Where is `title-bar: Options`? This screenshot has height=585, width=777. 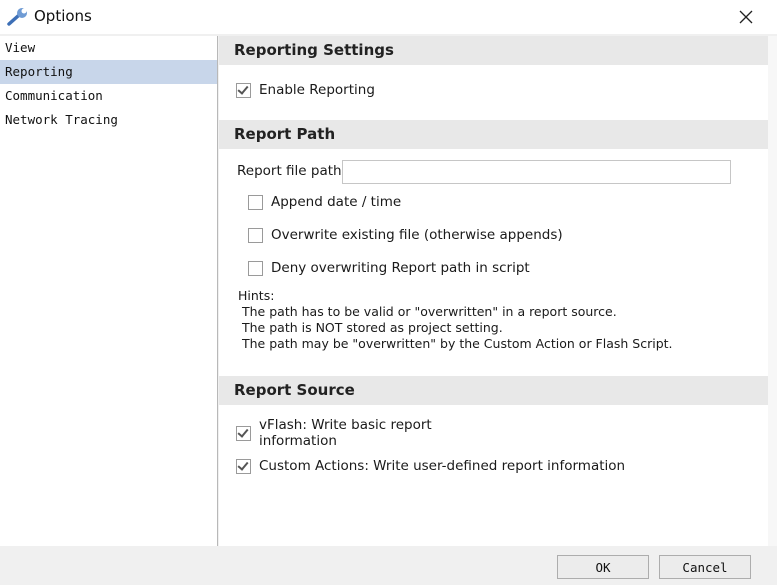 title-bar: Options is located at coordinates (388, 17).